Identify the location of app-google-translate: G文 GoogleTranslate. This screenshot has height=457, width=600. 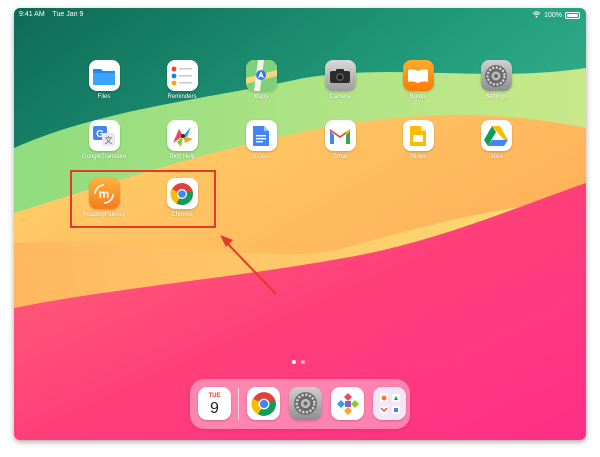
(104, 140).